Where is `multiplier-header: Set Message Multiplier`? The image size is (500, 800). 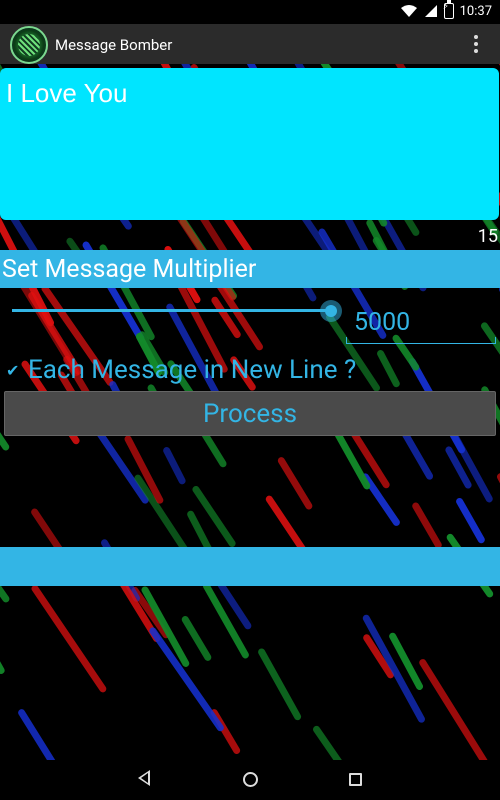
multiplier-header: Set Message Multiplier is located at coordinates (250, 269).